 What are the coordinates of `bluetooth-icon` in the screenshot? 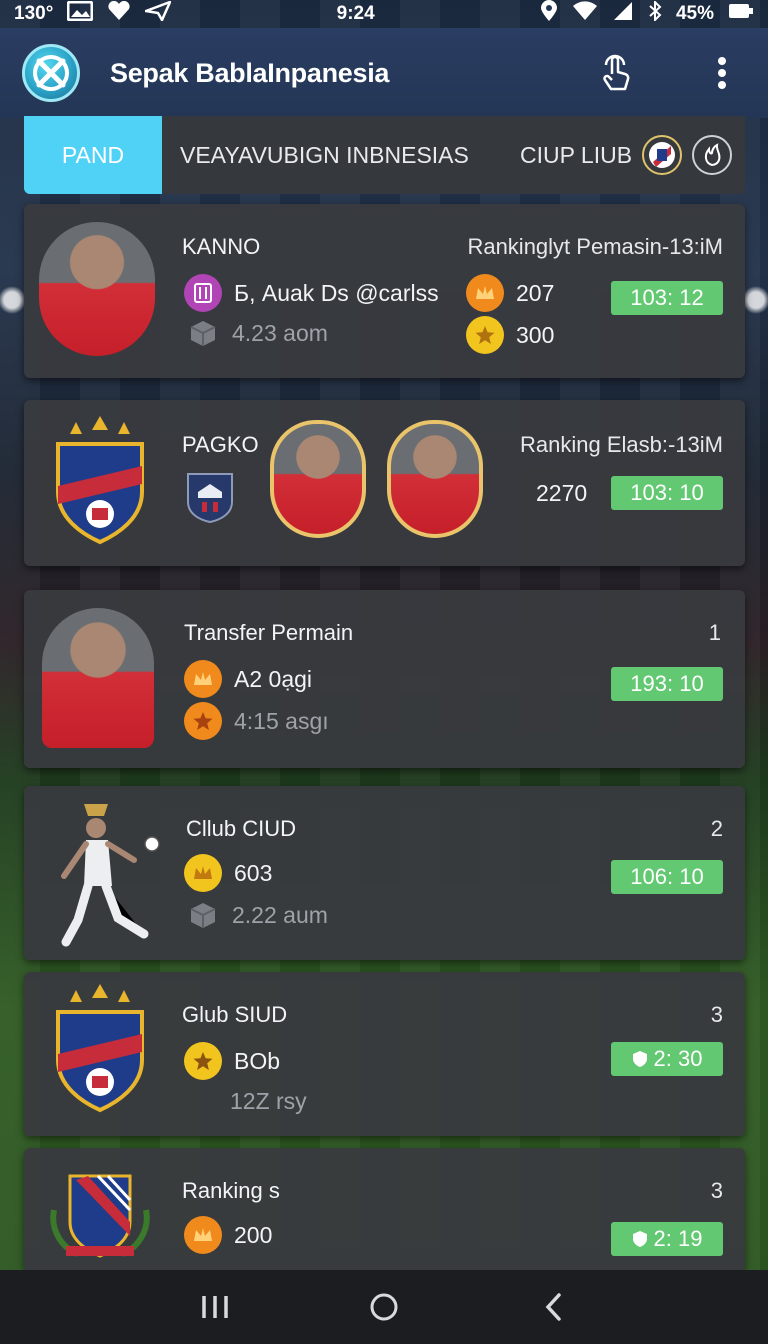 It's located at (655, 13).